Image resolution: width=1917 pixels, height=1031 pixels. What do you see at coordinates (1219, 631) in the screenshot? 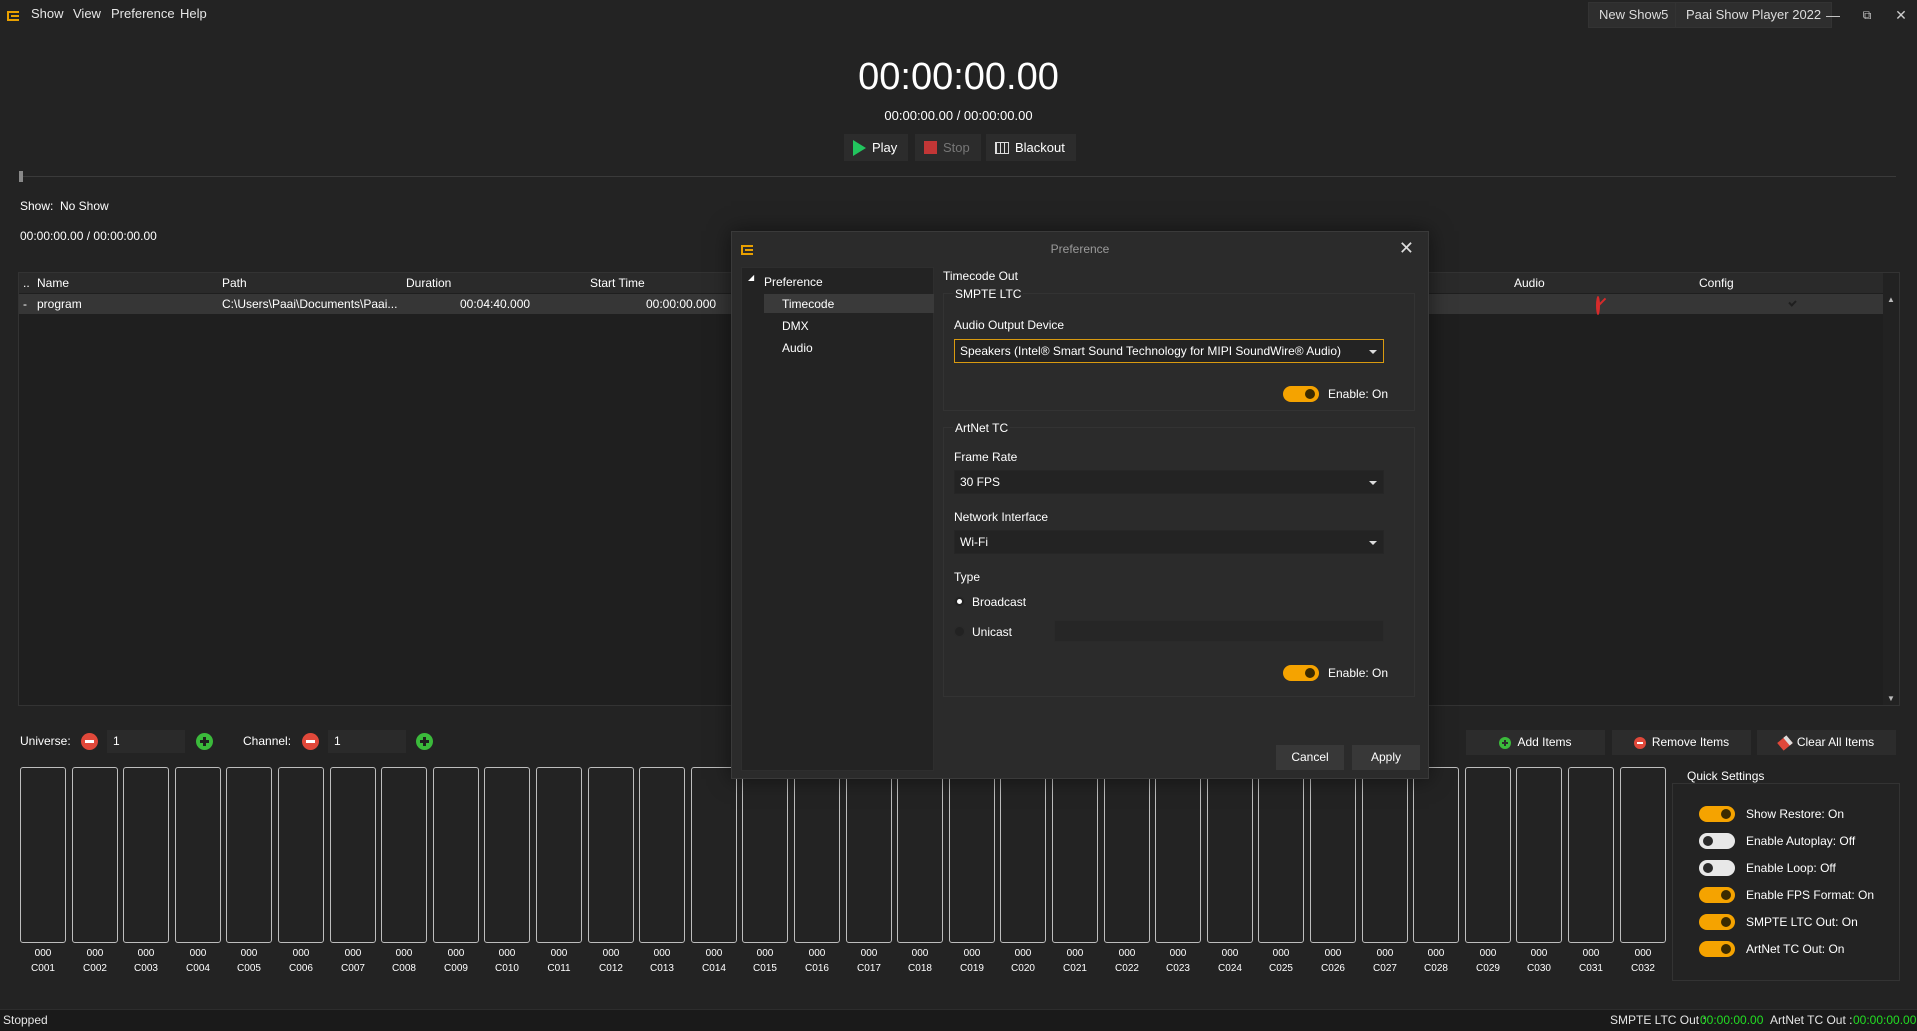
I see `unicast-address-input` at bounding box center [1219, 631].